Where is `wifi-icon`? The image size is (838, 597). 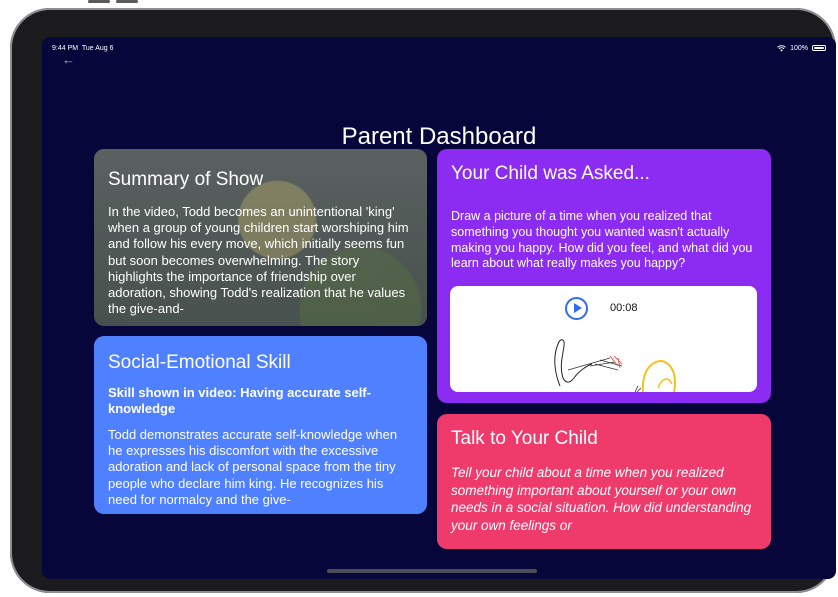 wifi-icon is located at coordinates (781, 47).